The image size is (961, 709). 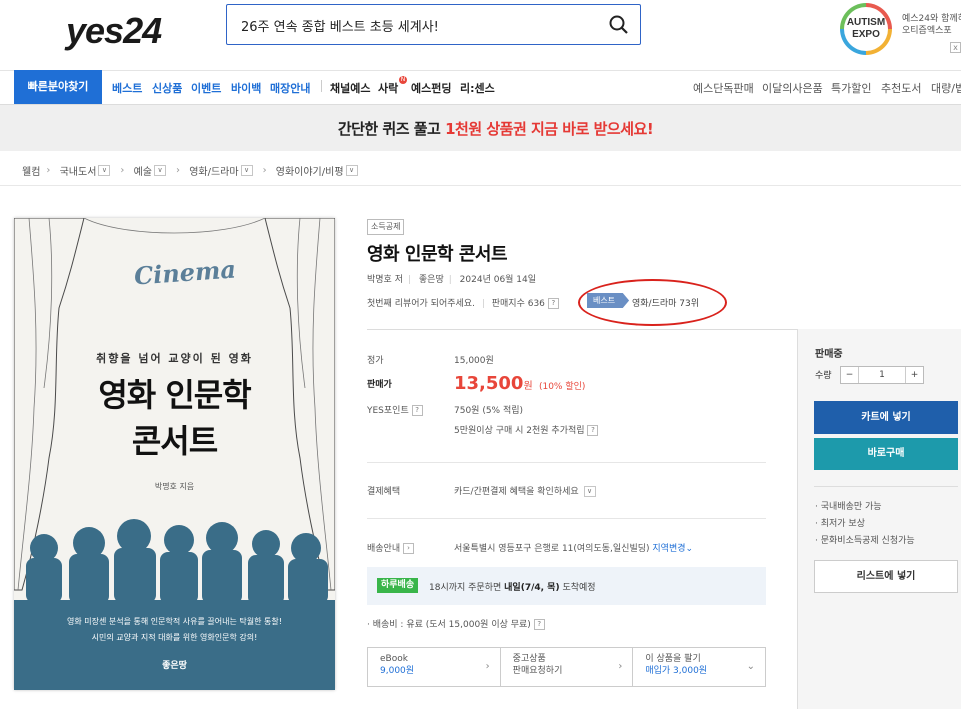 What do you see at coordinates (489, 411) in the screenshot?
I see `yes-point-value: 750원 (5% 적립)` at bounding box center [489, 411].